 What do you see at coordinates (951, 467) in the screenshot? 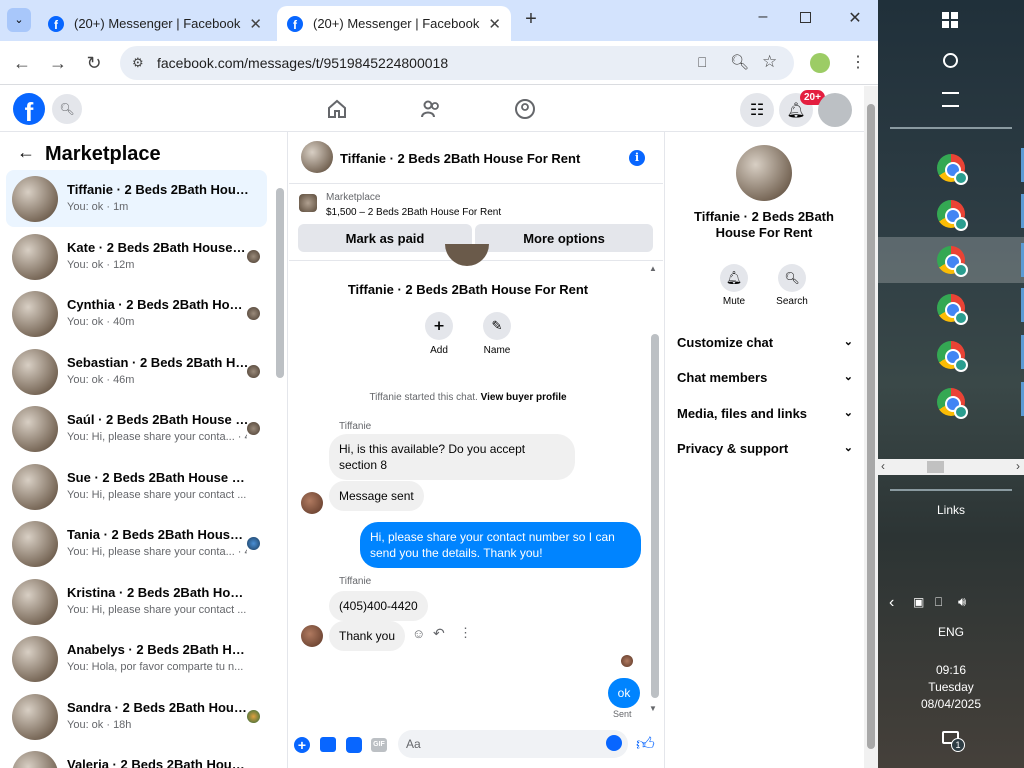
I see `taskbar-scrollbar: ‹ ›` at bounding box center [951, 467].